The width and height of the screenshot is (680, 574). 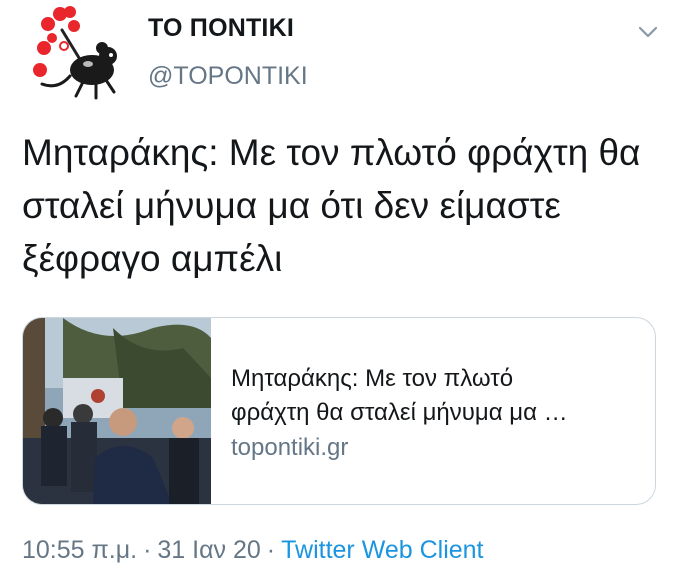 I want to click on tweet-menu-button, so click(x=648, y=32).